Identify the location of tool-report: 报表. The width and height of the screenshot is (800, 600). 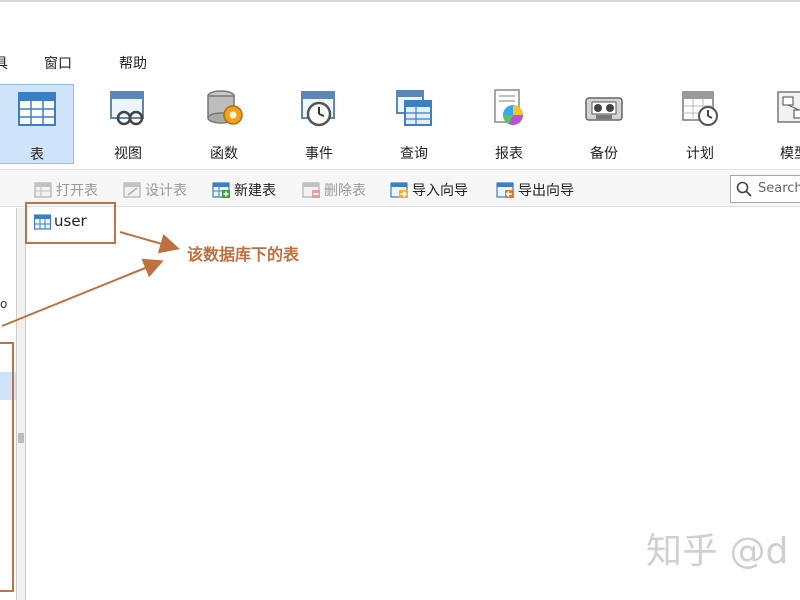
(509, 124).